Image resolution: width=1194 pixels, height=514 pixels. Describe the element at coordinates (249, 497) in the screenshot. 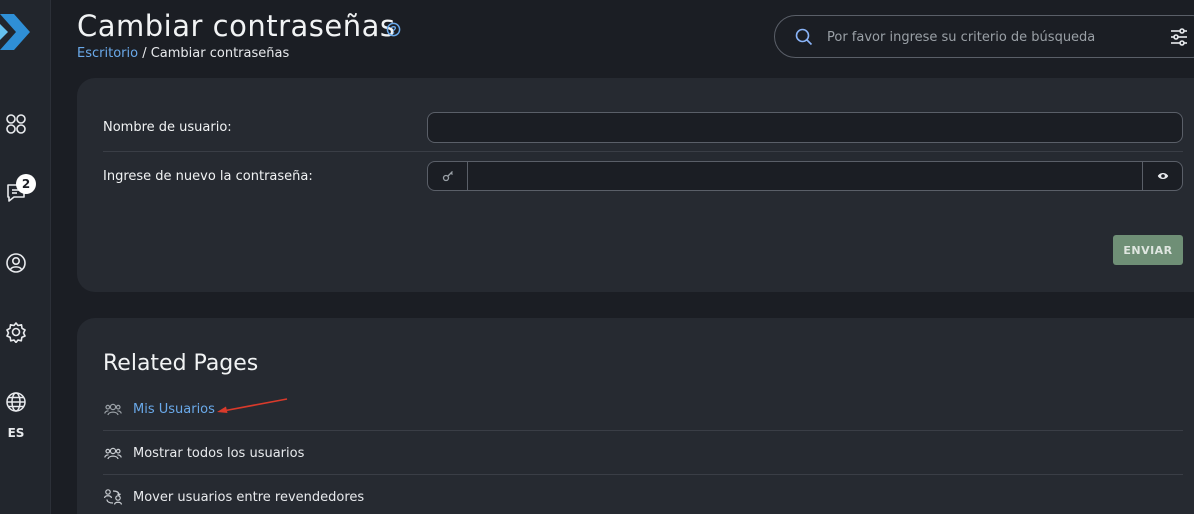

I see `related-item-label: Mover usuarios entre revendedores` at that location.